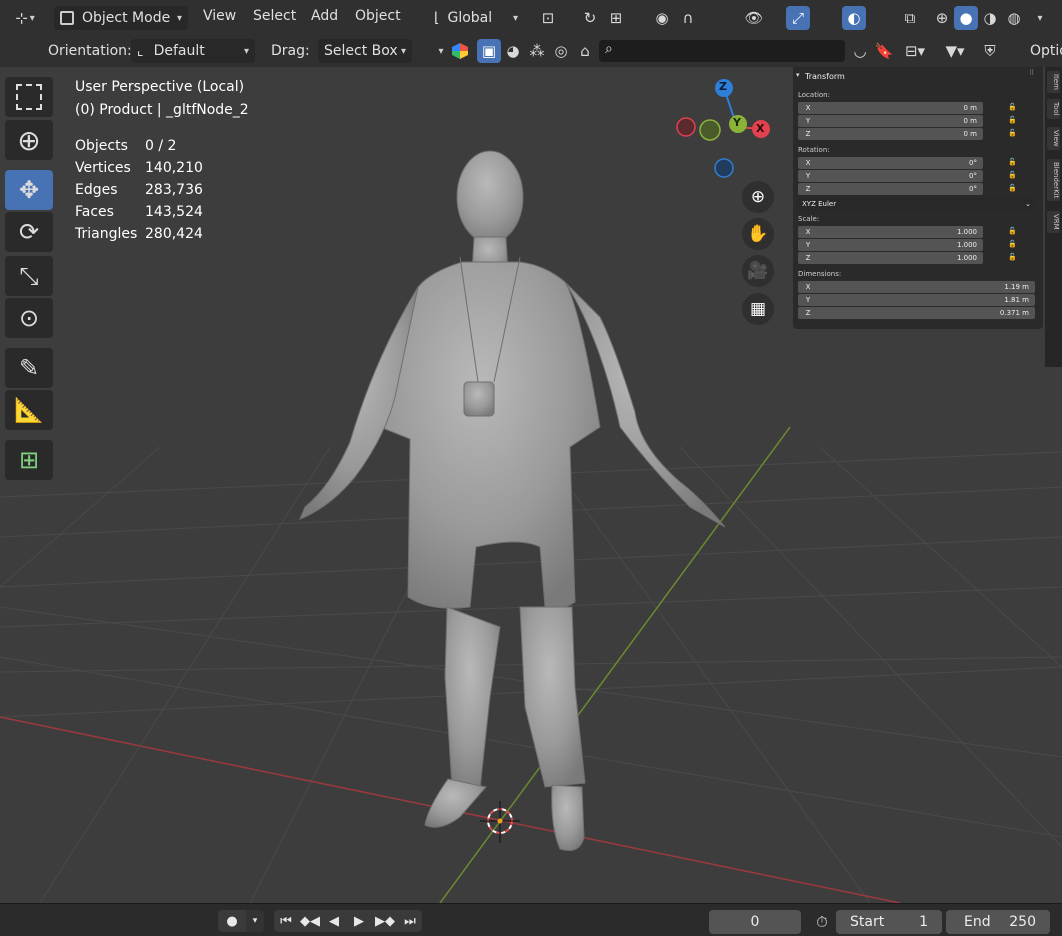  Describe the element at coordinates (758, 234) in the screenshot. I see `pan-button: ✋` at that location.